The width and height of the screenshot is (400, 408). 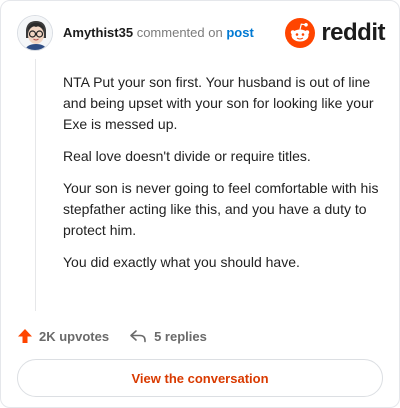 What do you see at coordinates (181, 262) in the screenshot?
I see `comment-paragraph: You did exactly what you should have.` at bounding box center [181, 262].